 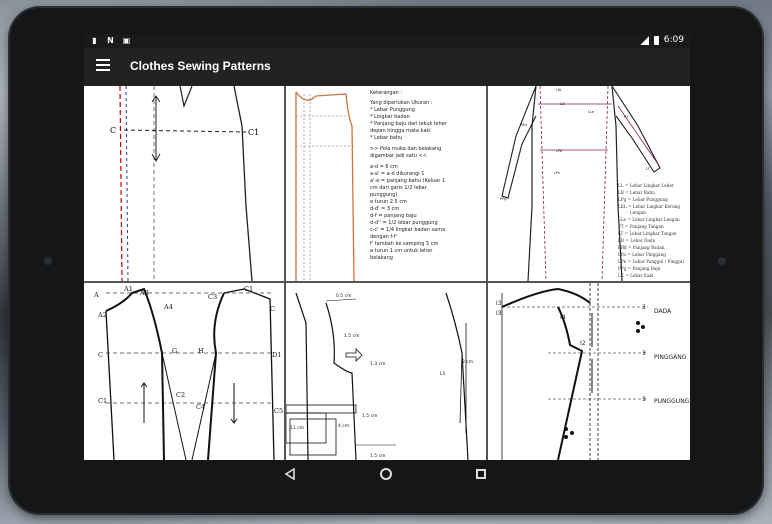 I want to click on mark-lle: LLe, so click(x=591, y=112).